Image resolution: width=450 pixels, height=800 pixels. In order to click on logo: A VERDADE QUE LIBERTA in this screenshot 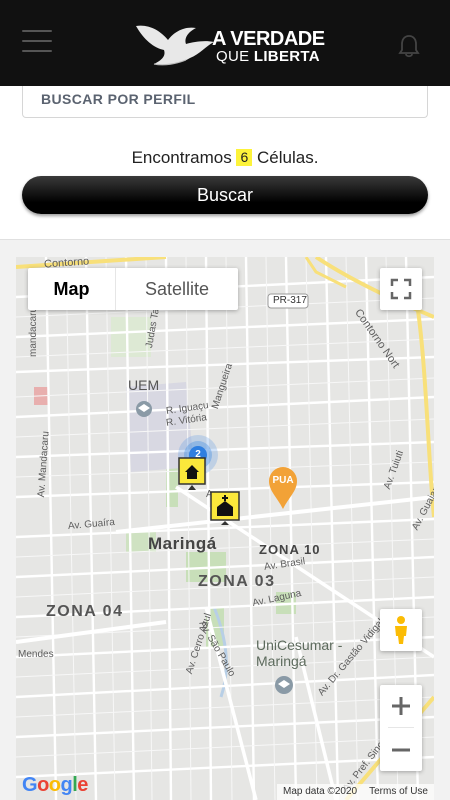, I will do `click(234, 46)`.